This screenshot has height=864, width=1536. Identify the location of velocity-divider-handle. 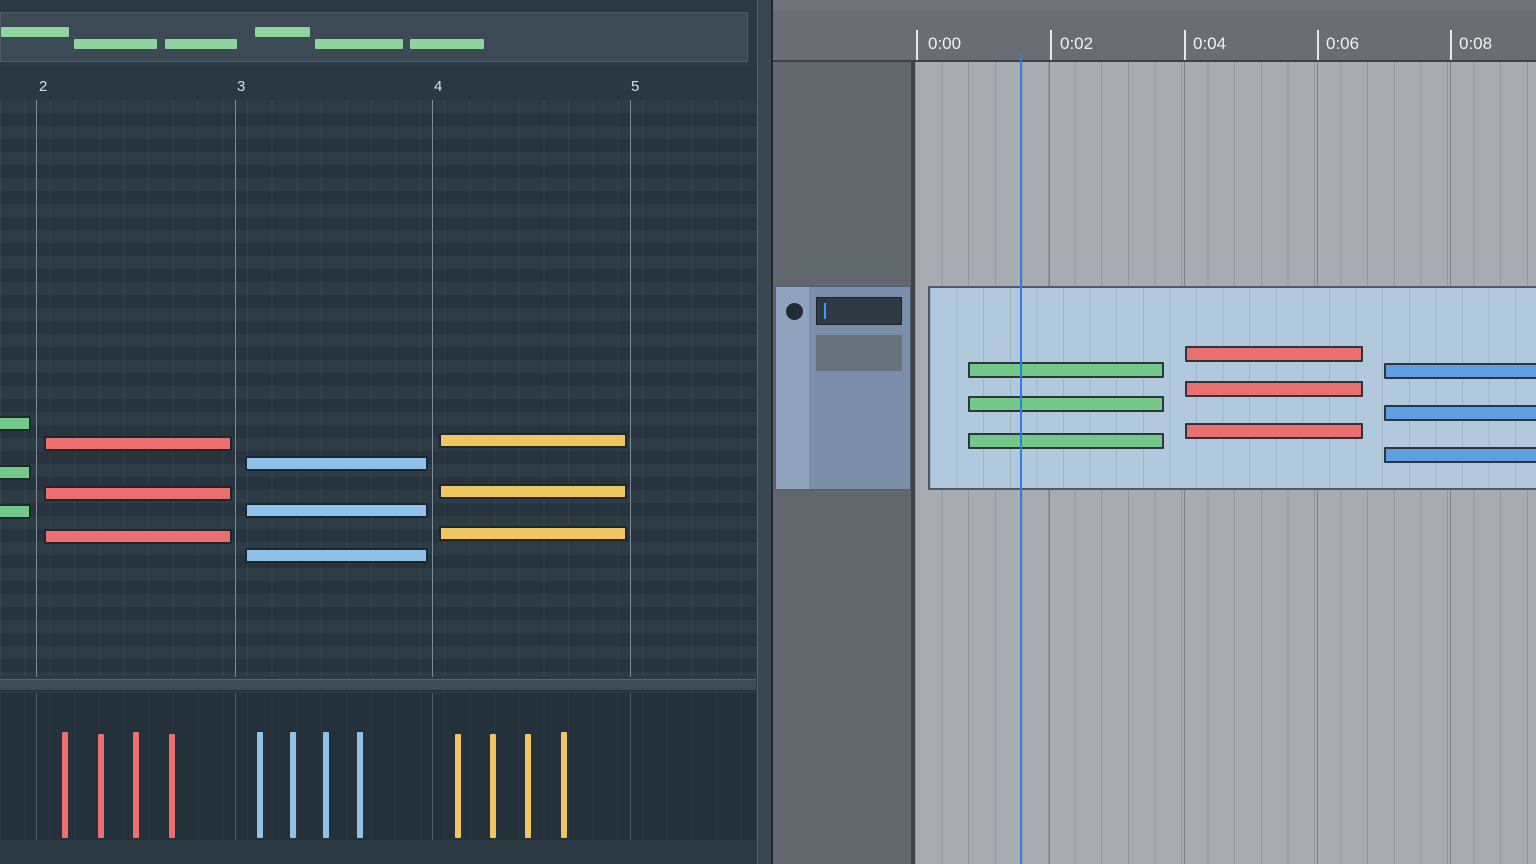
(378, 685).